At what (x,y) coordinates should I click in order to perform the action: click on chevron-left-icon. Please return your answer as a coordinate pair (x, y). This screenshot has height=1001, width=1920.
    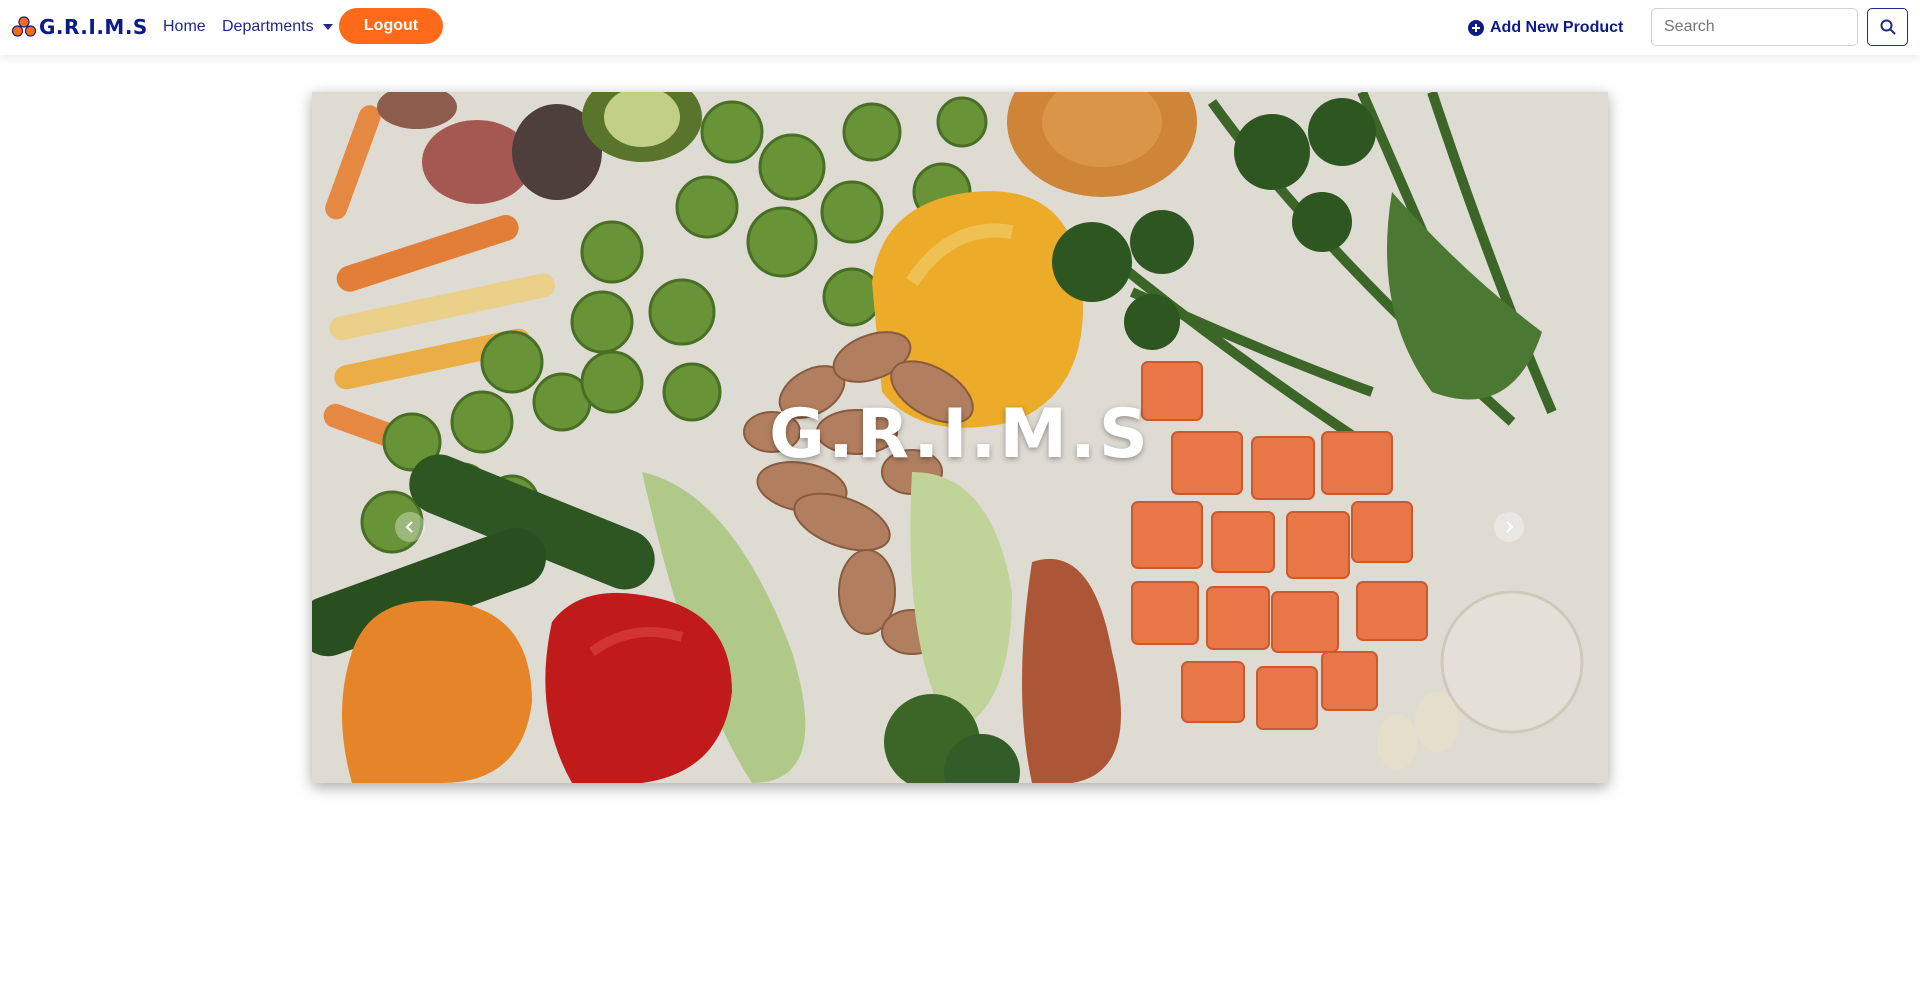
    Looking at the image, I should click on (409, 527).